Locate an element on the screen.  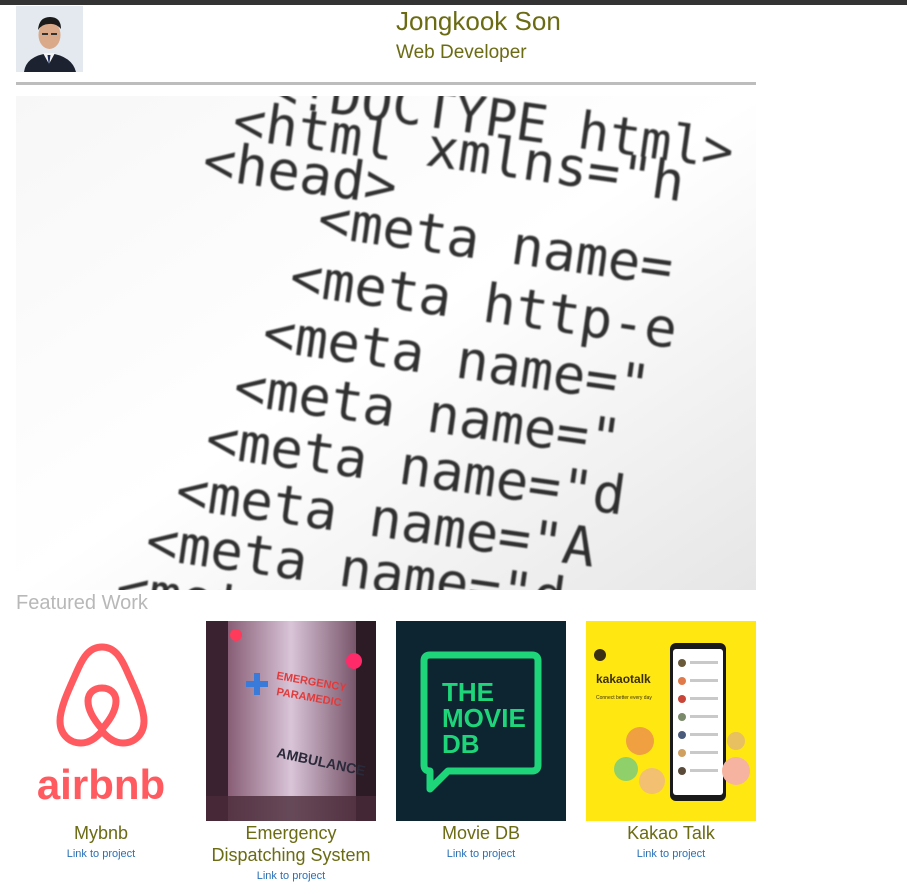
project-card-mybnb: airbnb Mybnb Link to project is located at coordinates (101, 741).